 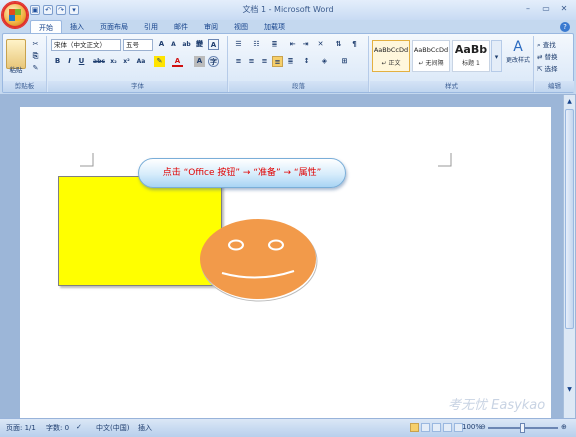 I want to click on word-count: 字数: 0, so click(x=57, y=428).